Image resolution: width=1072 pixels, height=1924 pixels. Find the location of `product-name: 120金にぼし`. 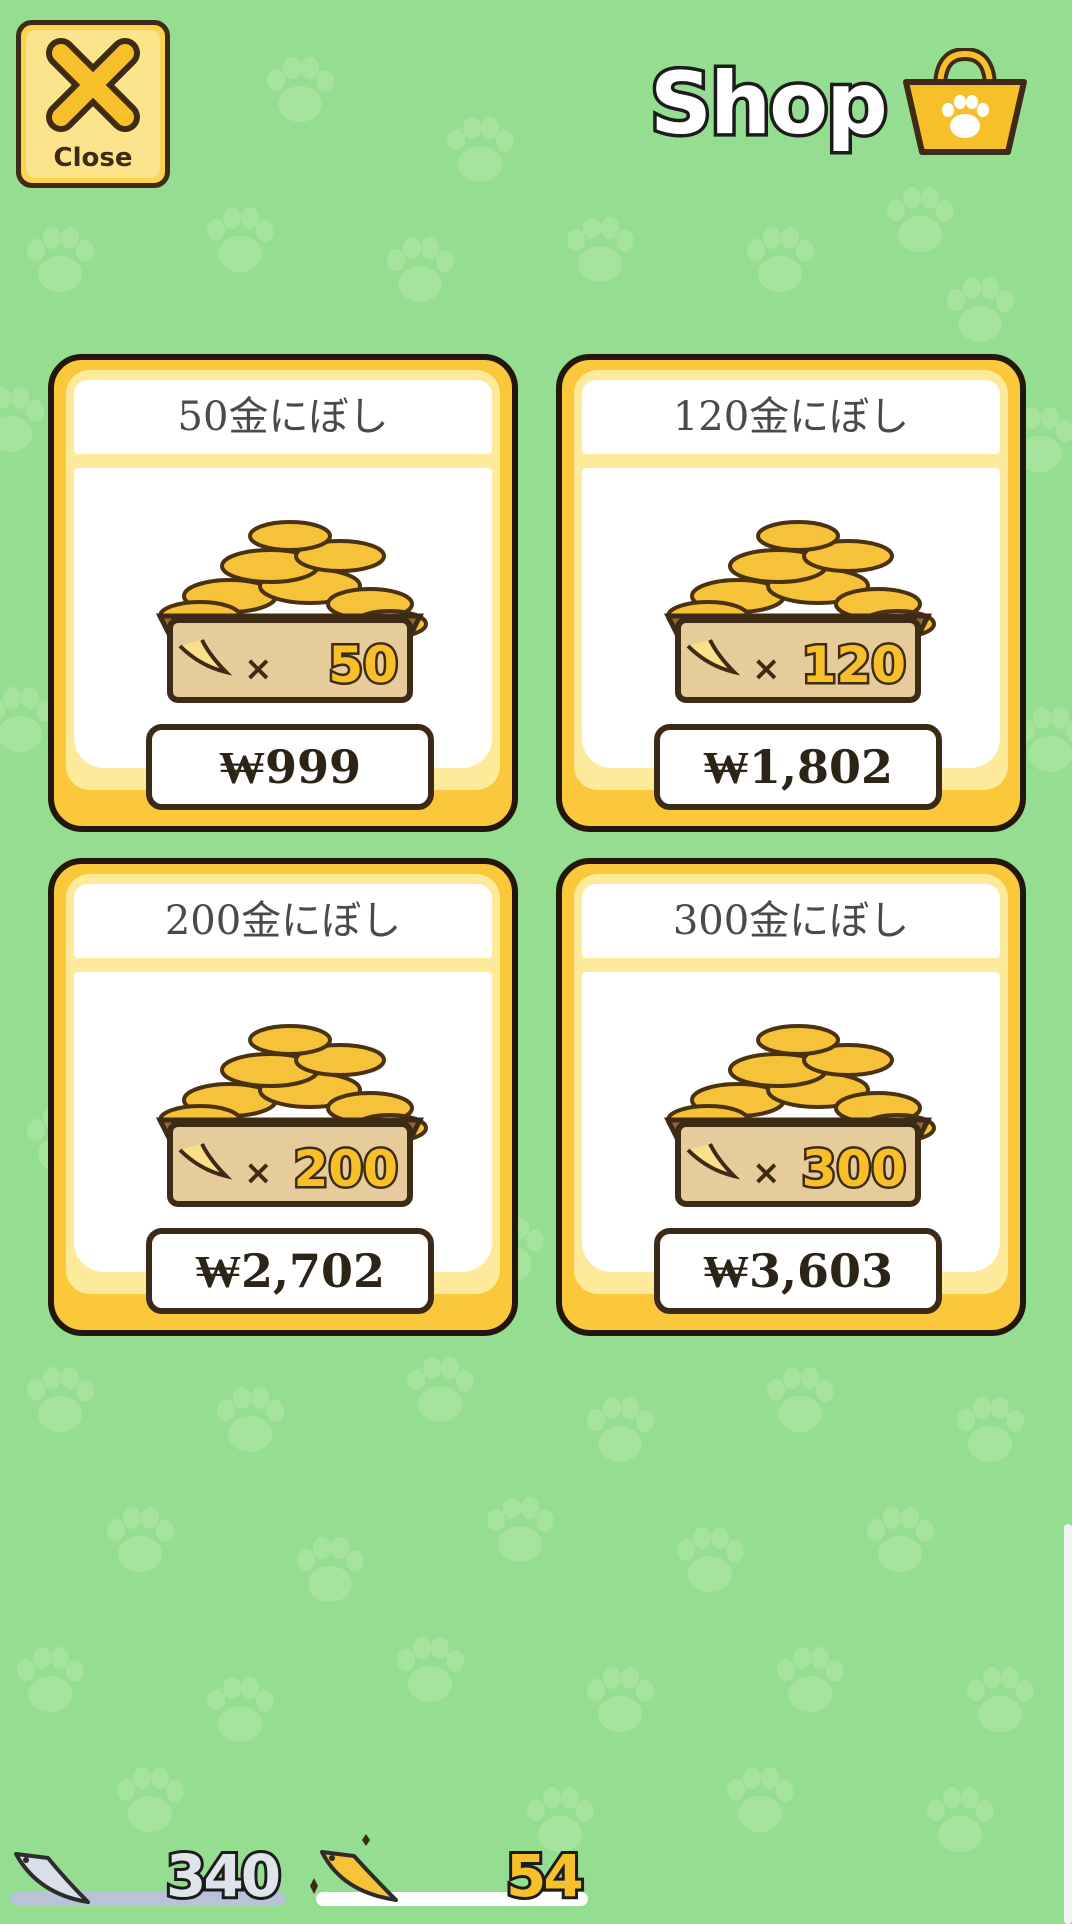

product-name: 120金にぼし is located at coordinates (791, 417).